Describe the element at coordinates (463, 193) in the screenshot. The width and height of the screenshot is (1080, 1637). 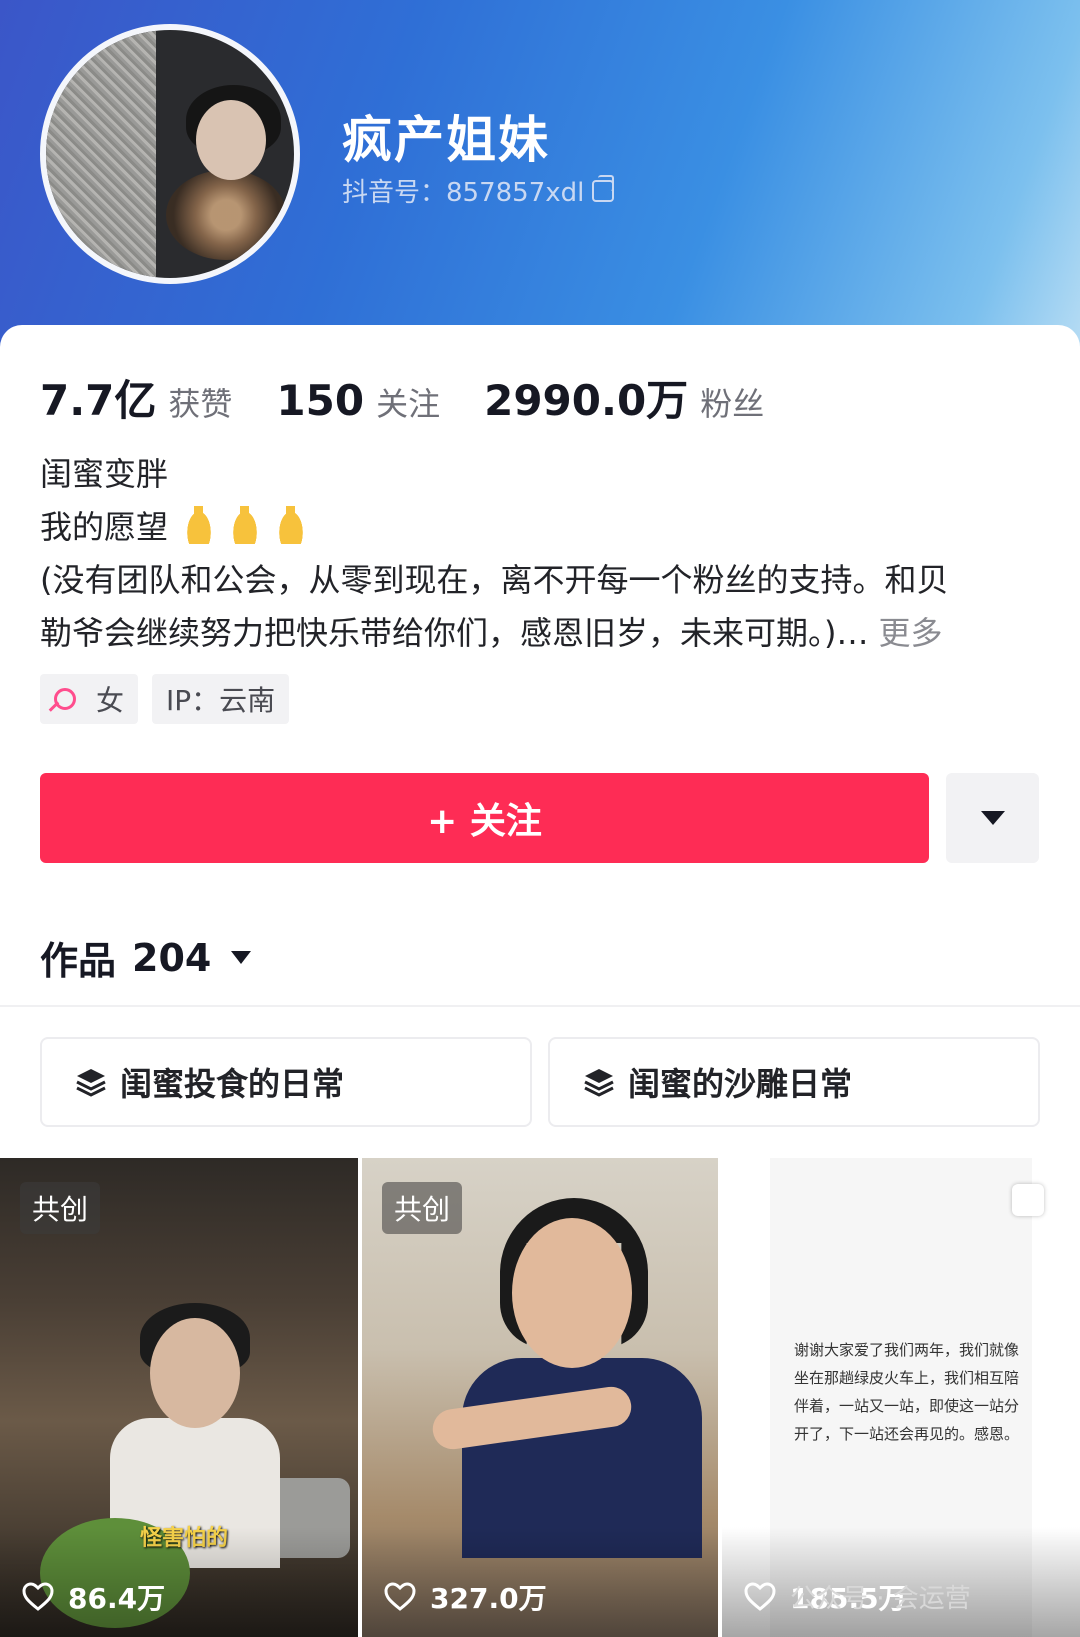
I see `douyin-id-text: 抖音号：857857xdl` at that location.